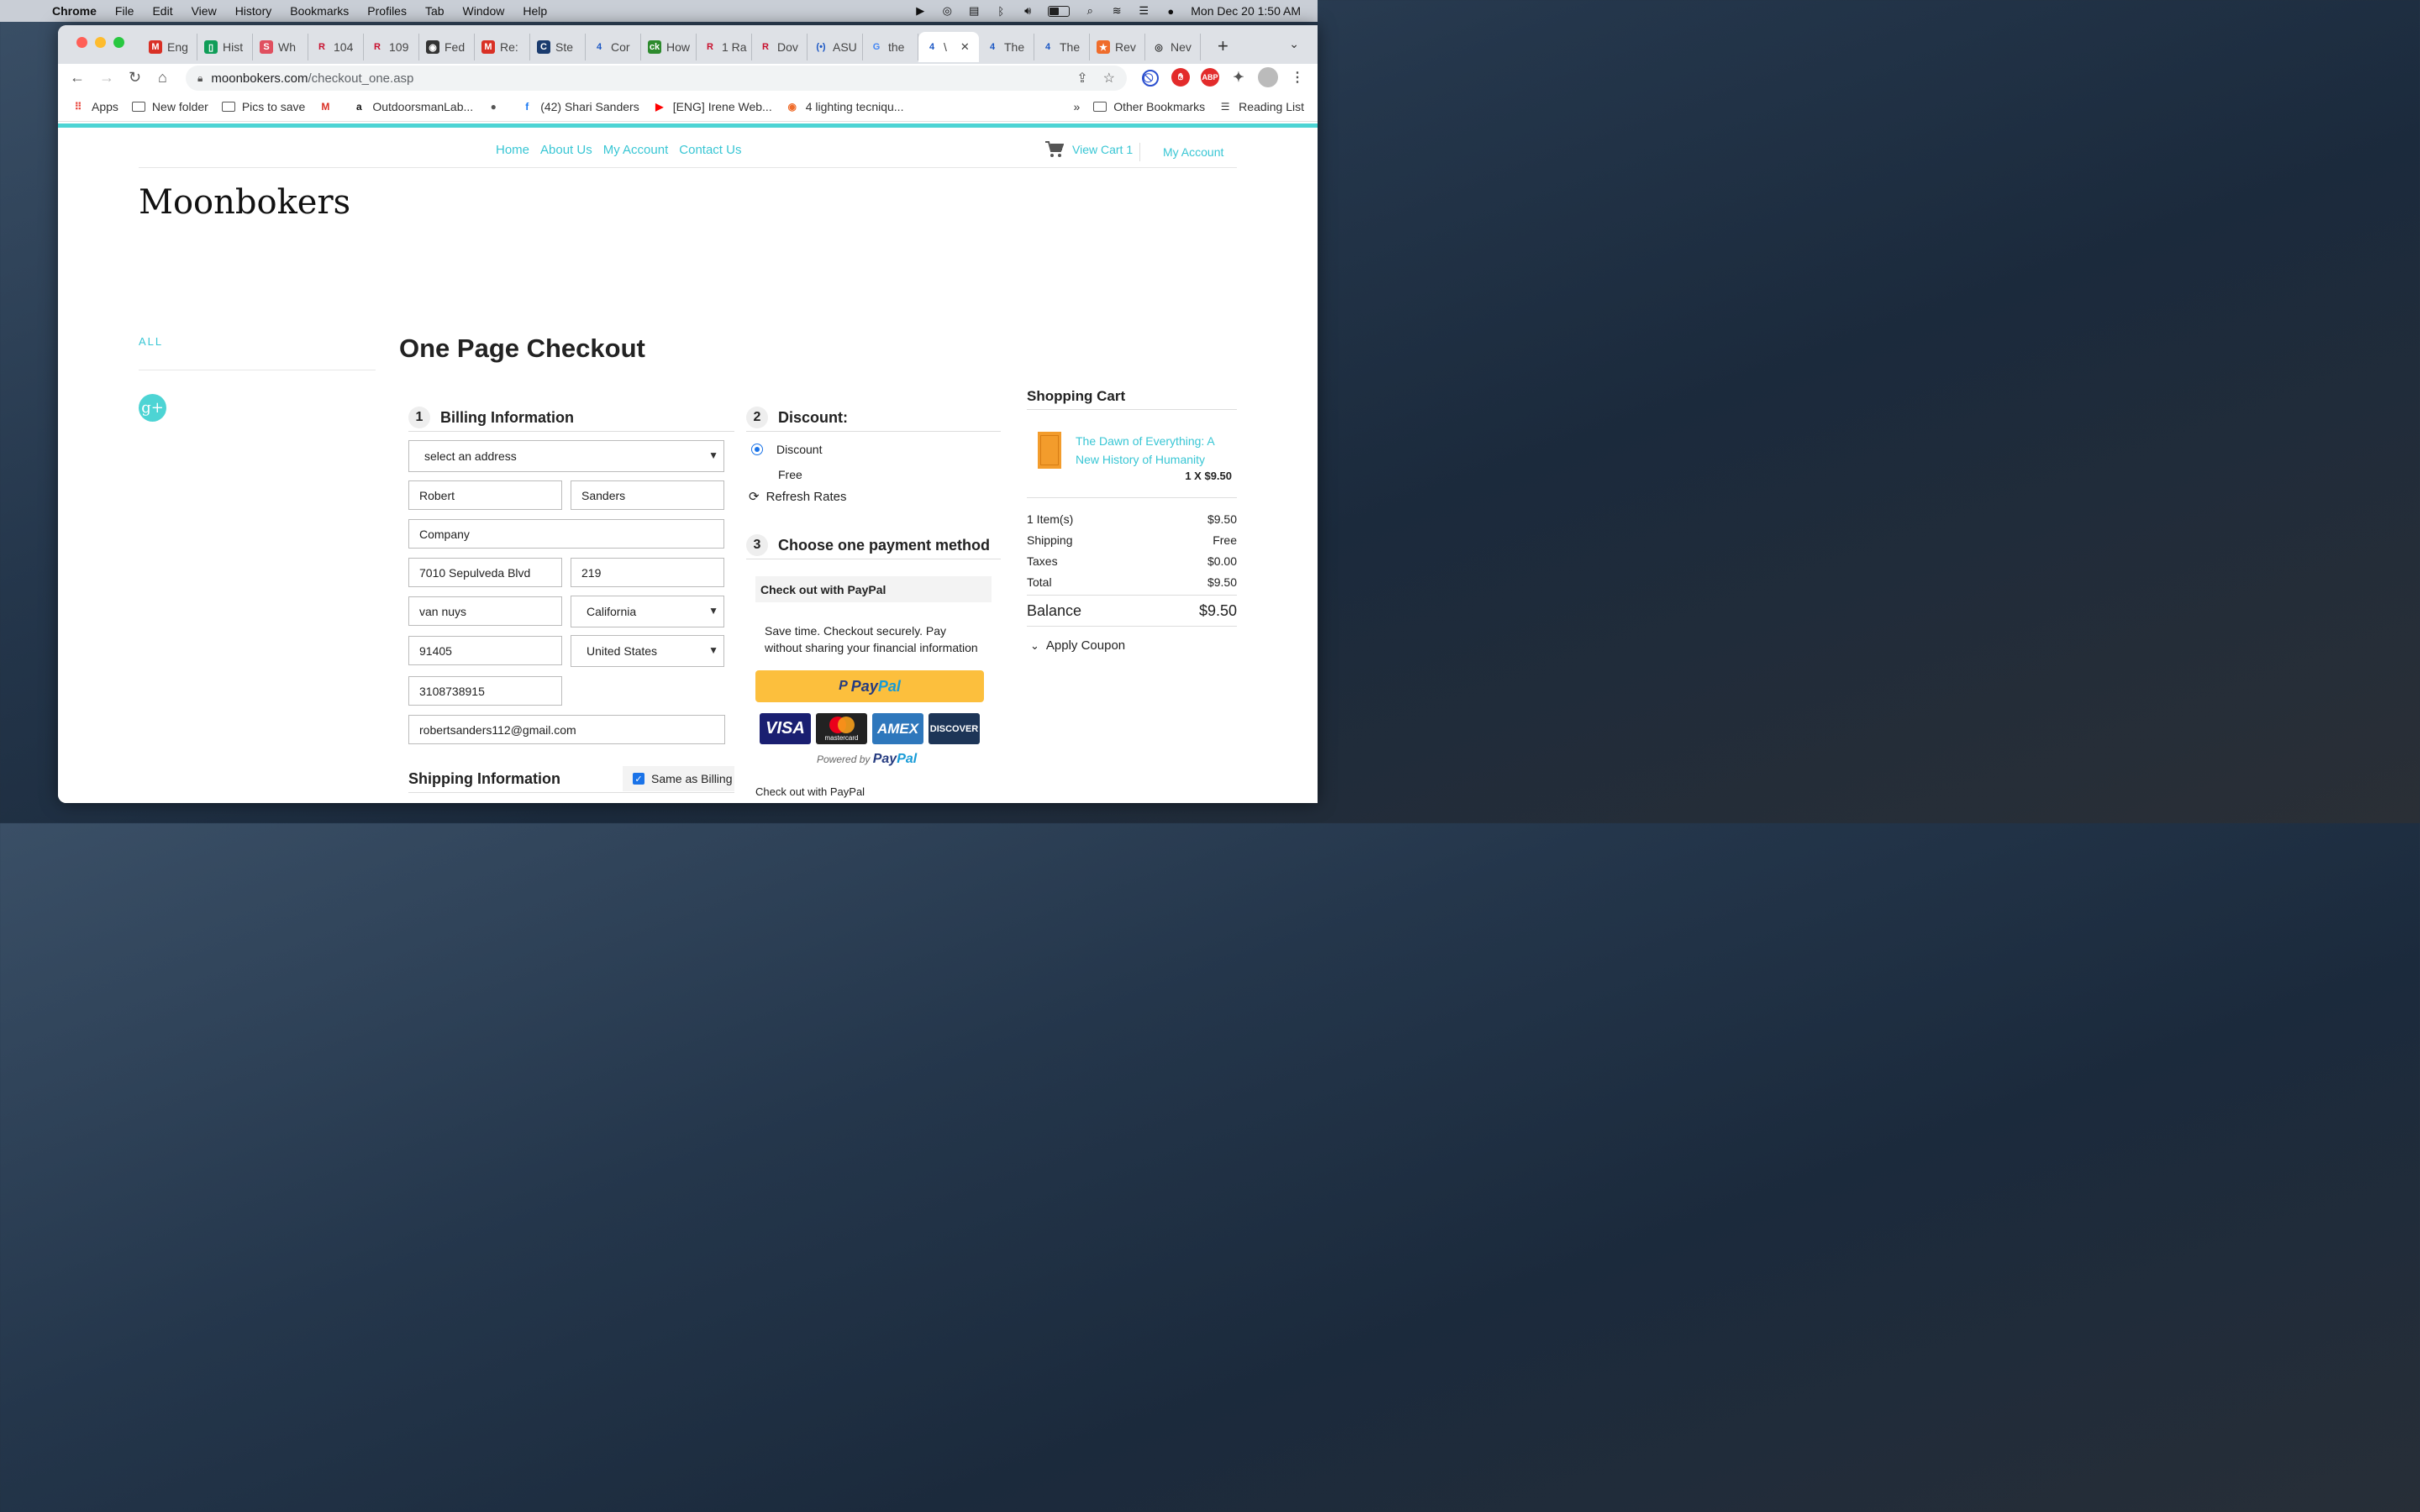 This screenshot has width=2420, height=1512. I want to click on bookmark-item: New folder, so click(169, 106).